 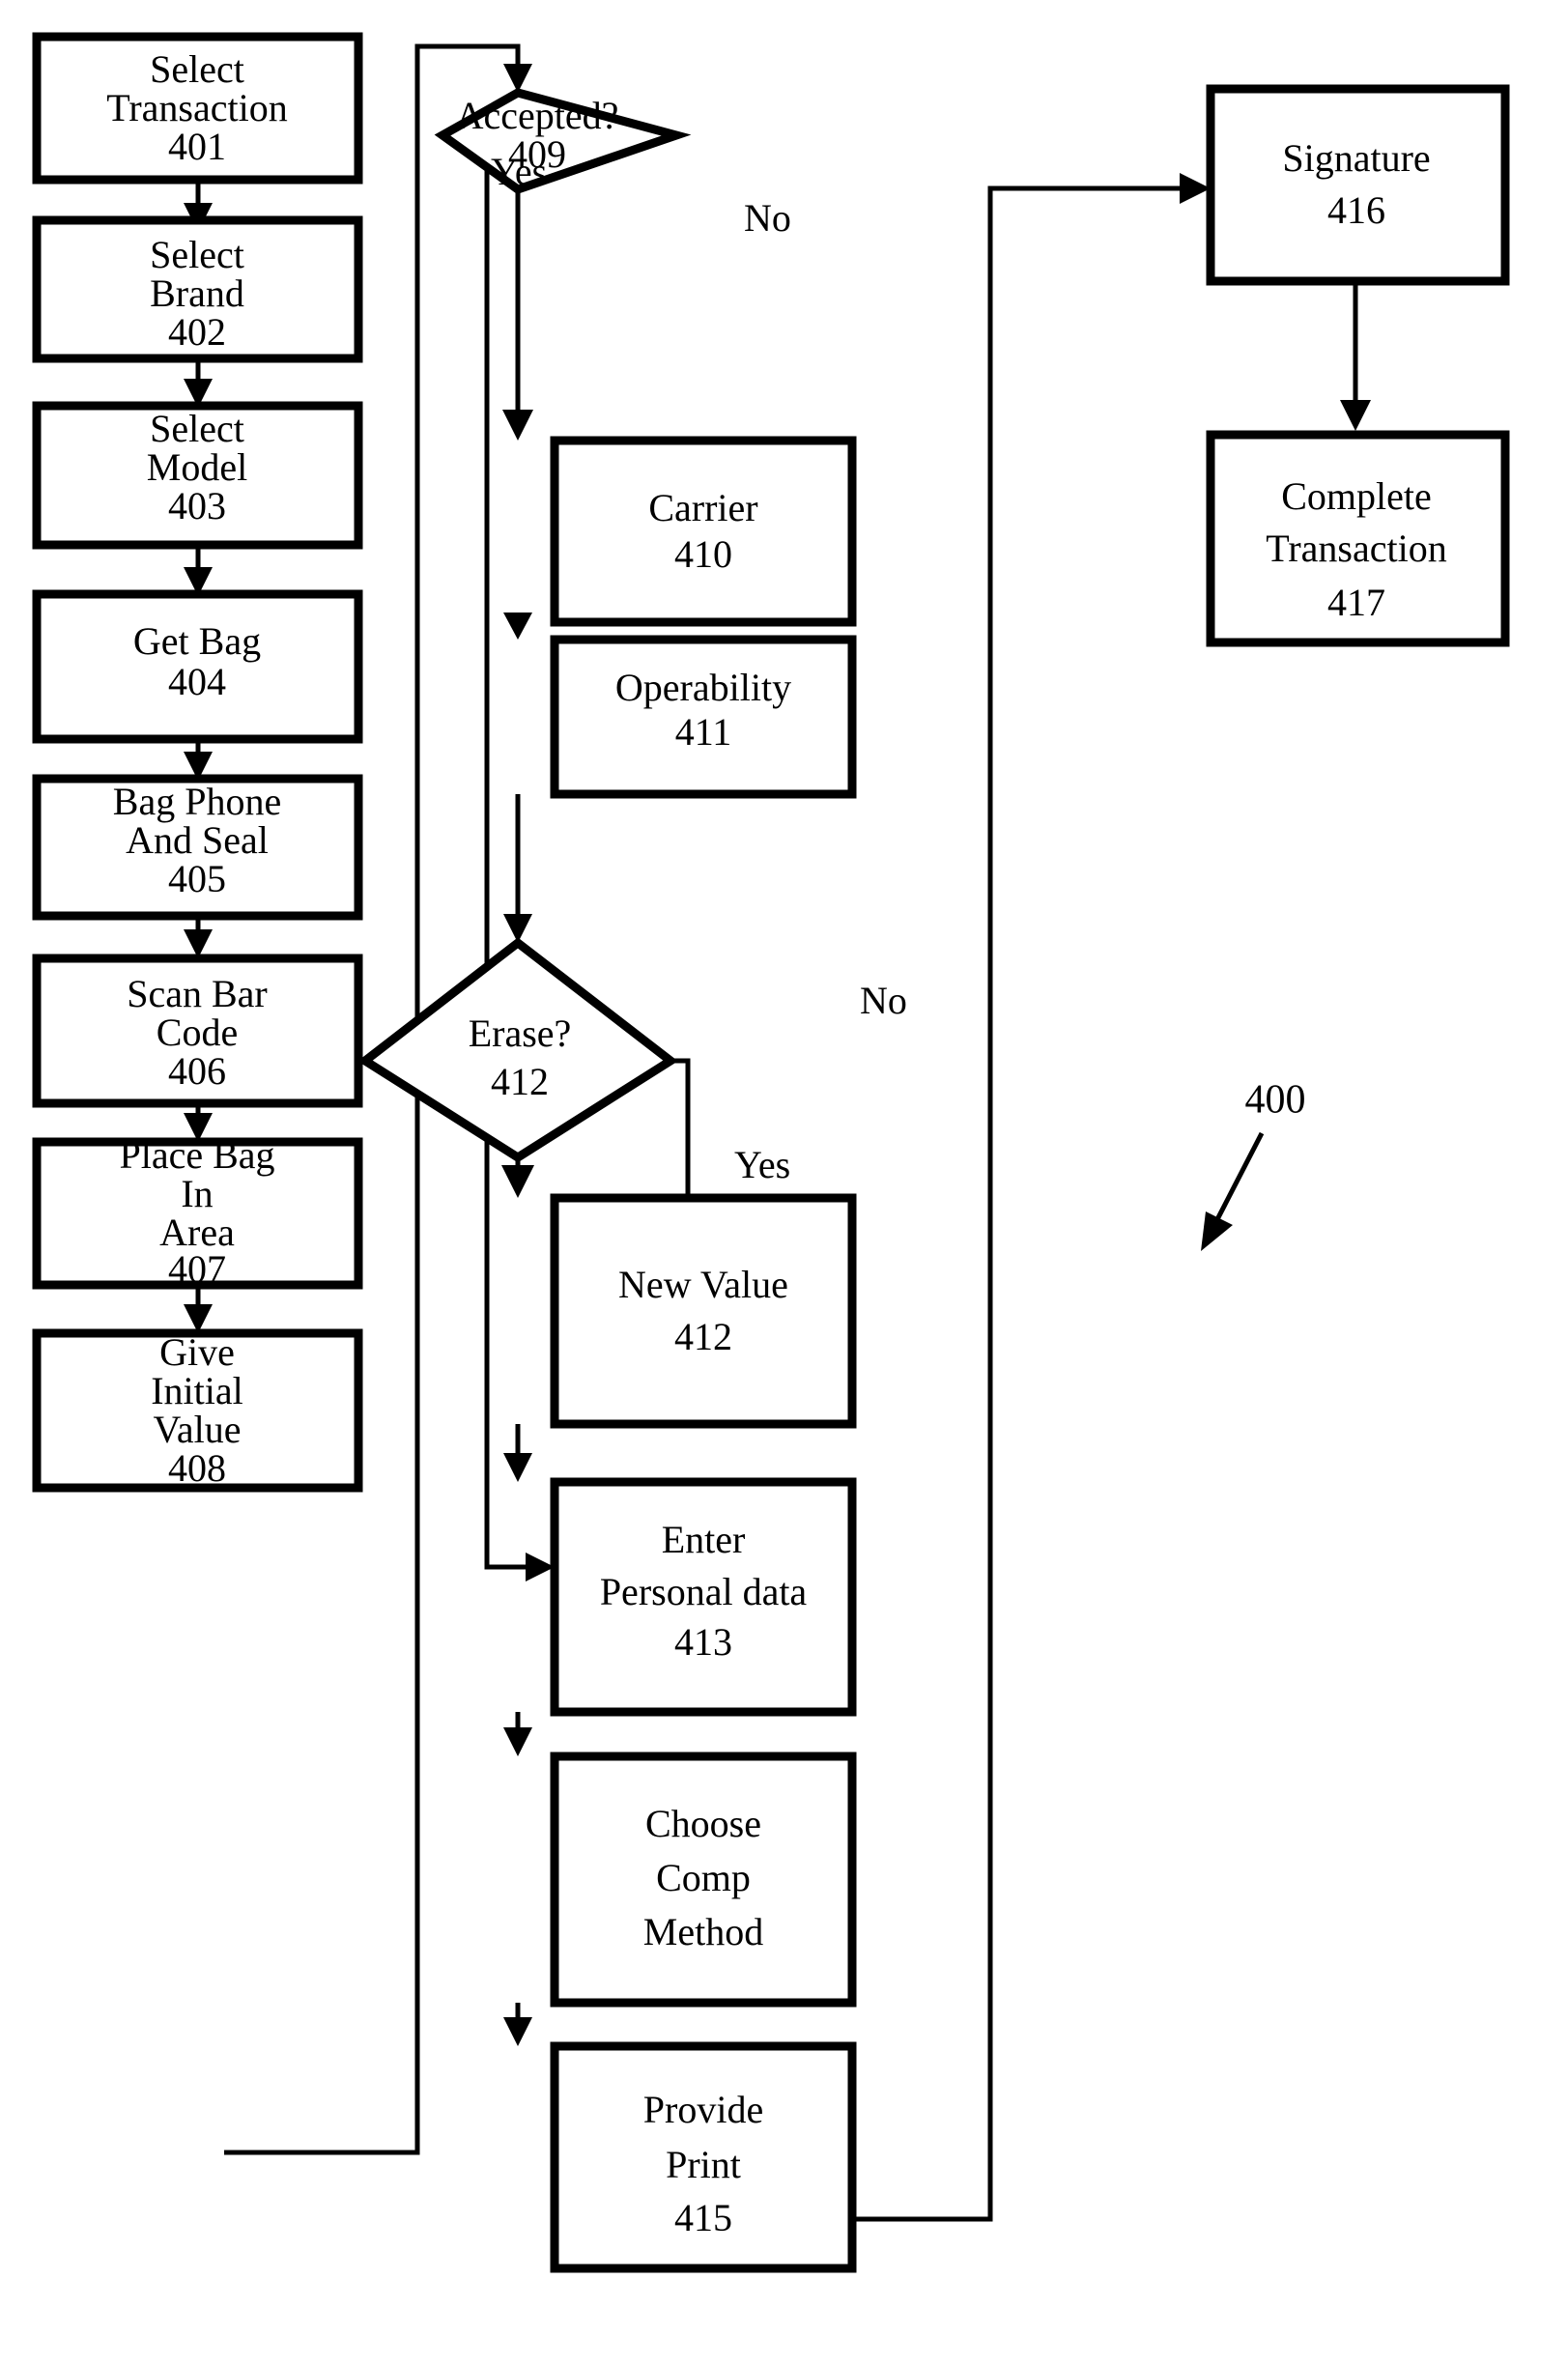 What do you see at coordinates (1356, 158) in the screenshot?
I see `node-text-line: Signature` at bounding box center [1356, 158].